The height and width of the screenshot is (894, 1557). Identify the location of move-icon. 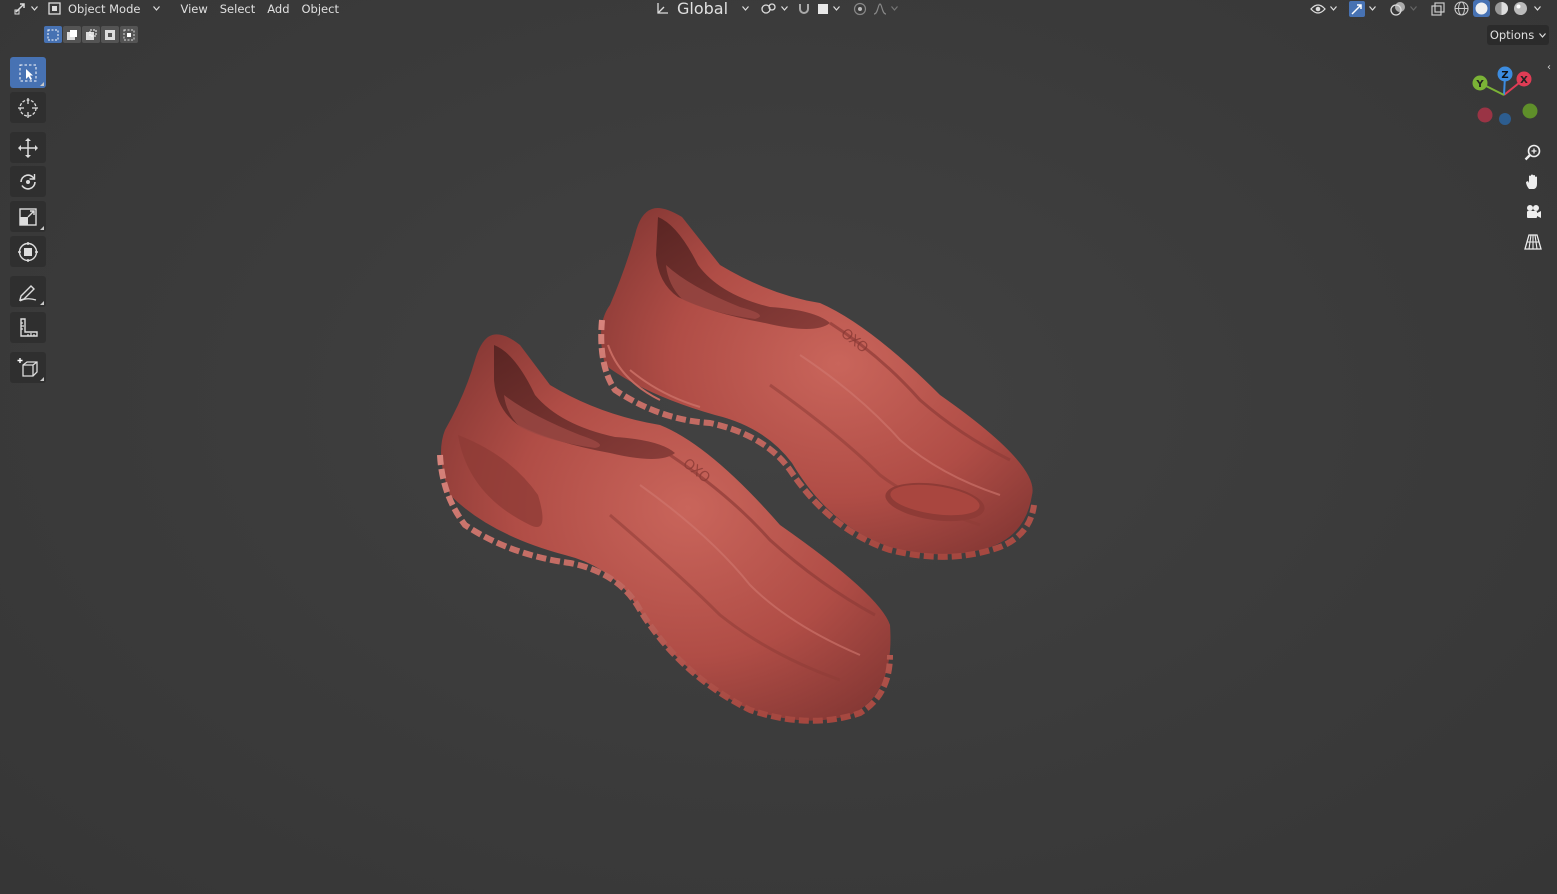
(28, 147).